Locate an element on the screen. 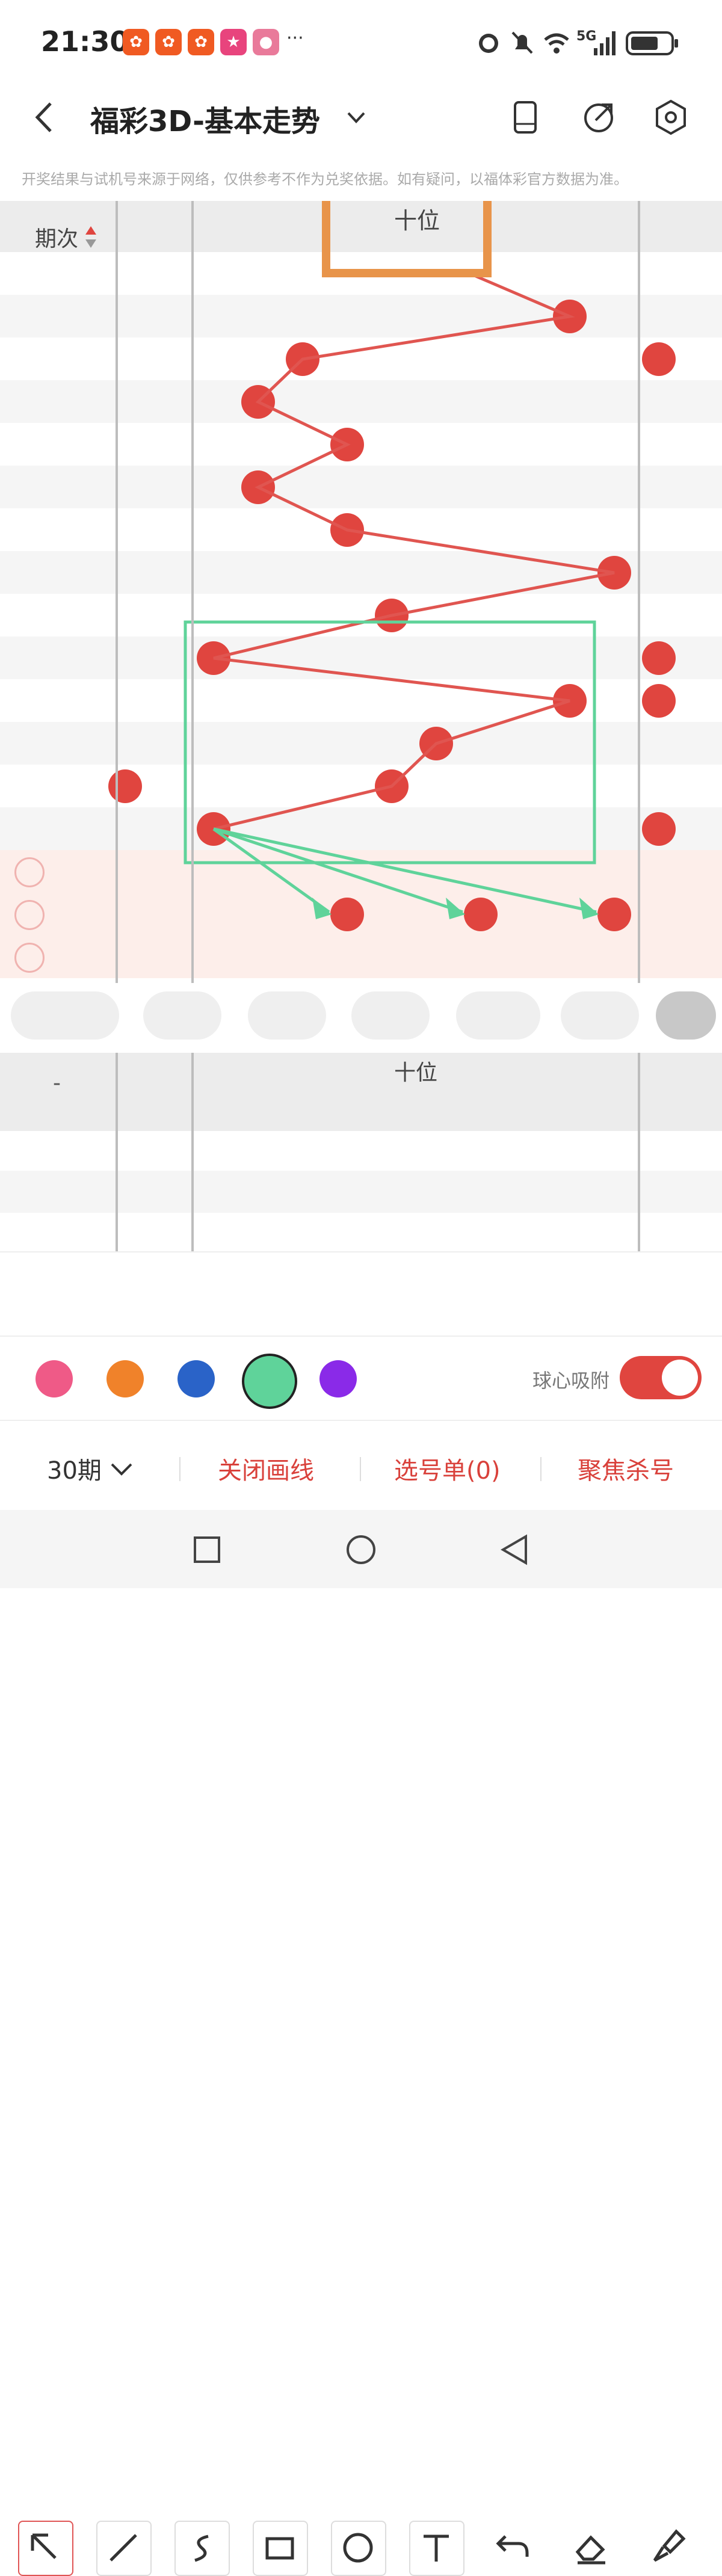  pick-list-button: 选号单(0) is located at coordinates (447, 1468).